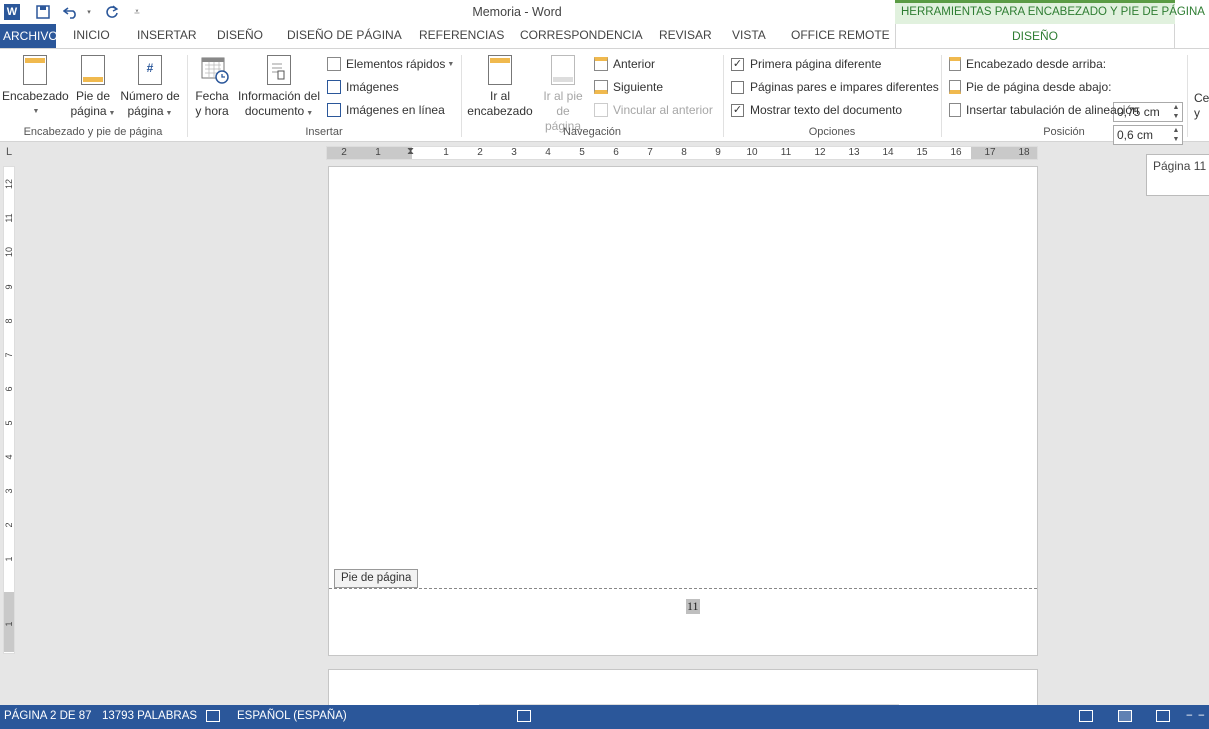 The width and height of the screenshot is (1209, 729). Describe the element at coordinates (386, 110) in the screenshot. I see `imagenes-en-linea-button: Imágenes en línea` at that location.